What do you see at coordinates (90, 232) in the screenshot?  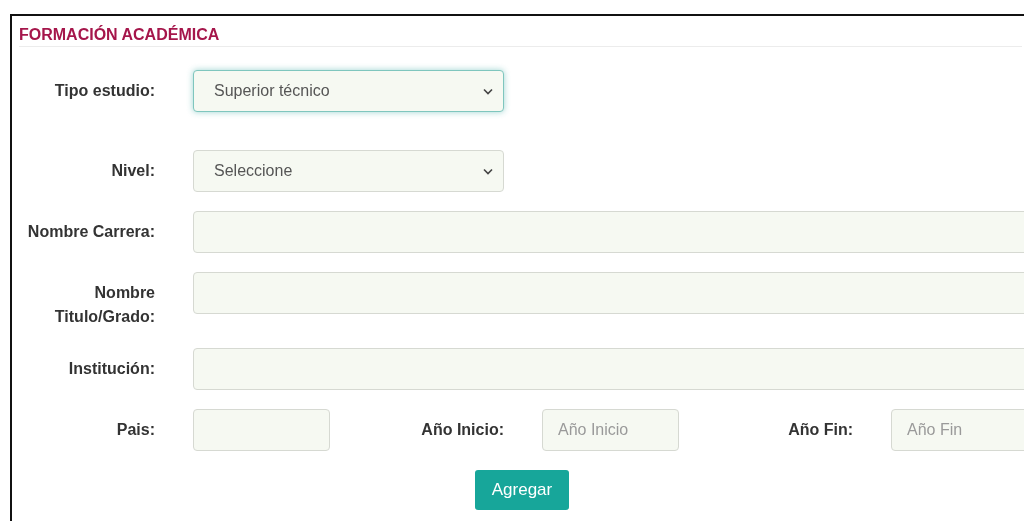 I see `field-label: Nombre Carrera:` at bounding box center [90, 232].